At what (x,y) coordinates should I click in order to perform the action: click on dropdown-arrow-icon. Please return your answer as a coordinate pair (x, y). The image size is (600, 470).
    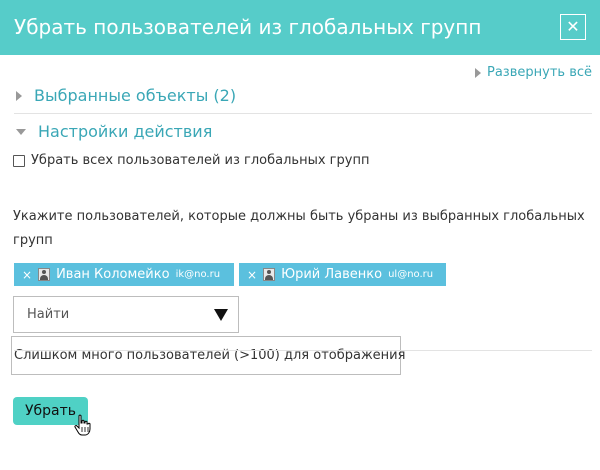
    Looking at the image, I should click on (221, 314).